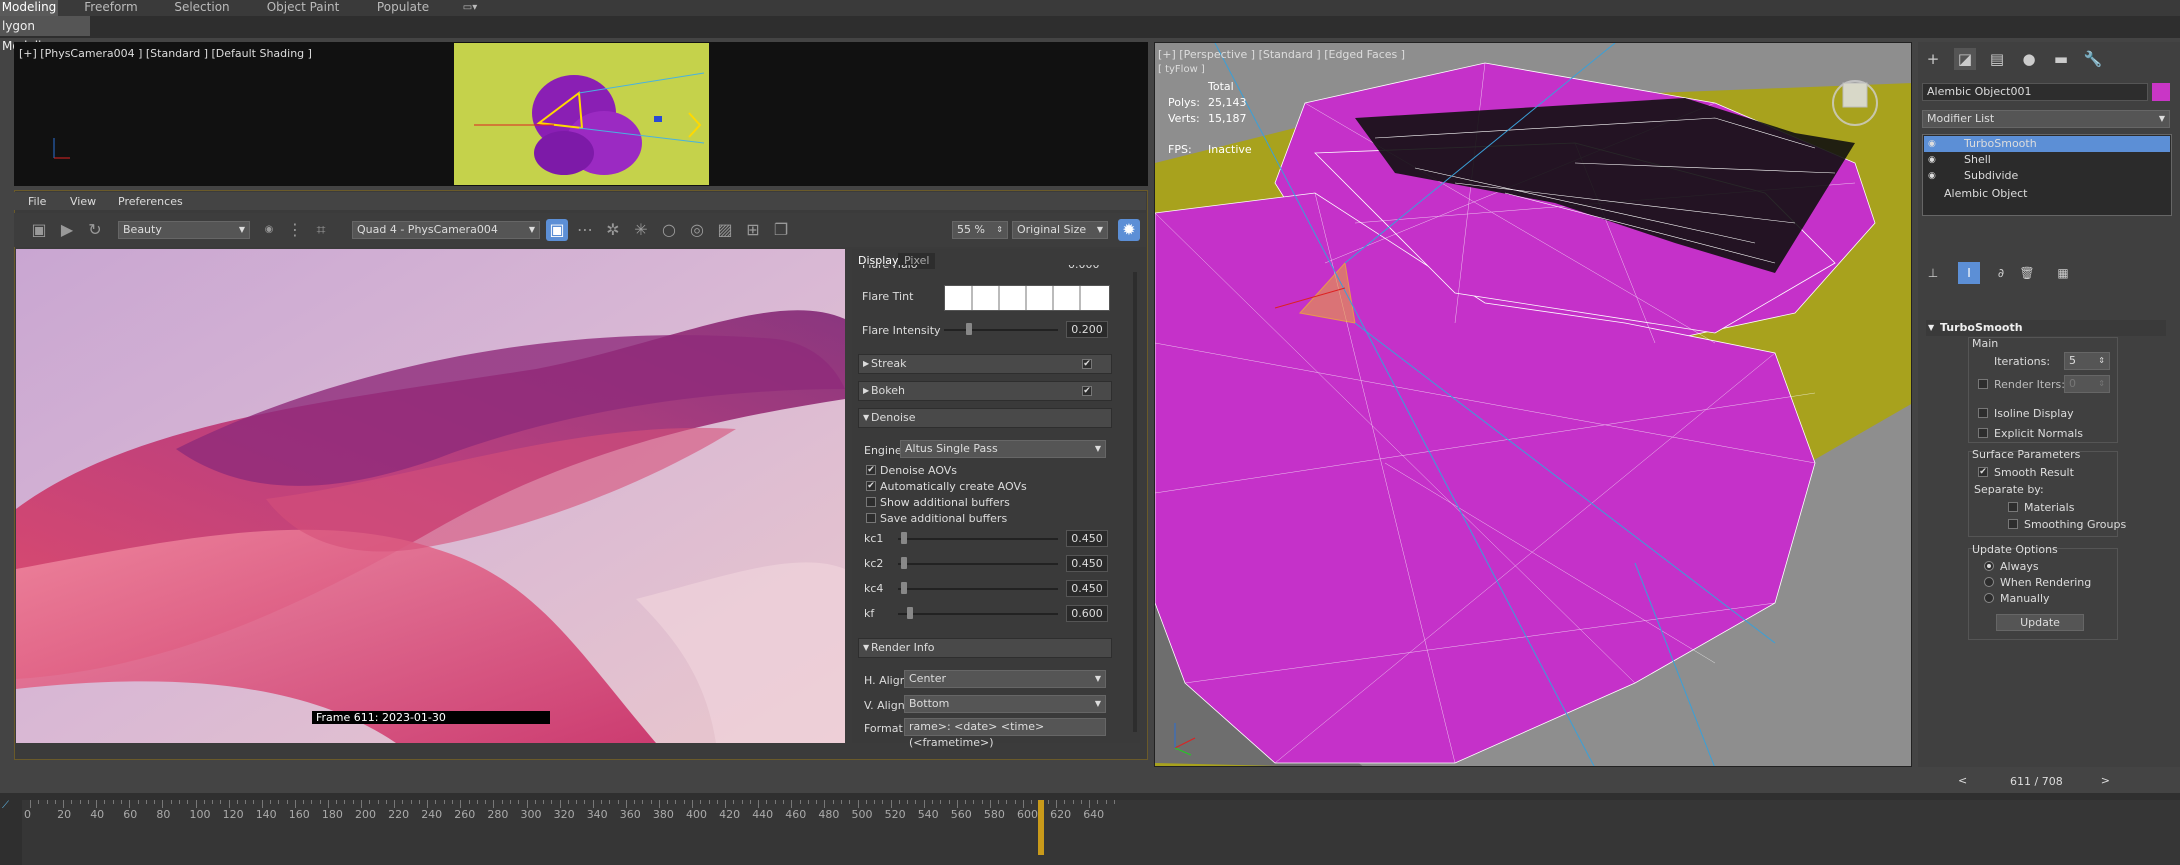 This screenshot has height=865, width=2180. I want to click on modifier-list-dropdown: Modifier List ▼, so click(2046, 119).